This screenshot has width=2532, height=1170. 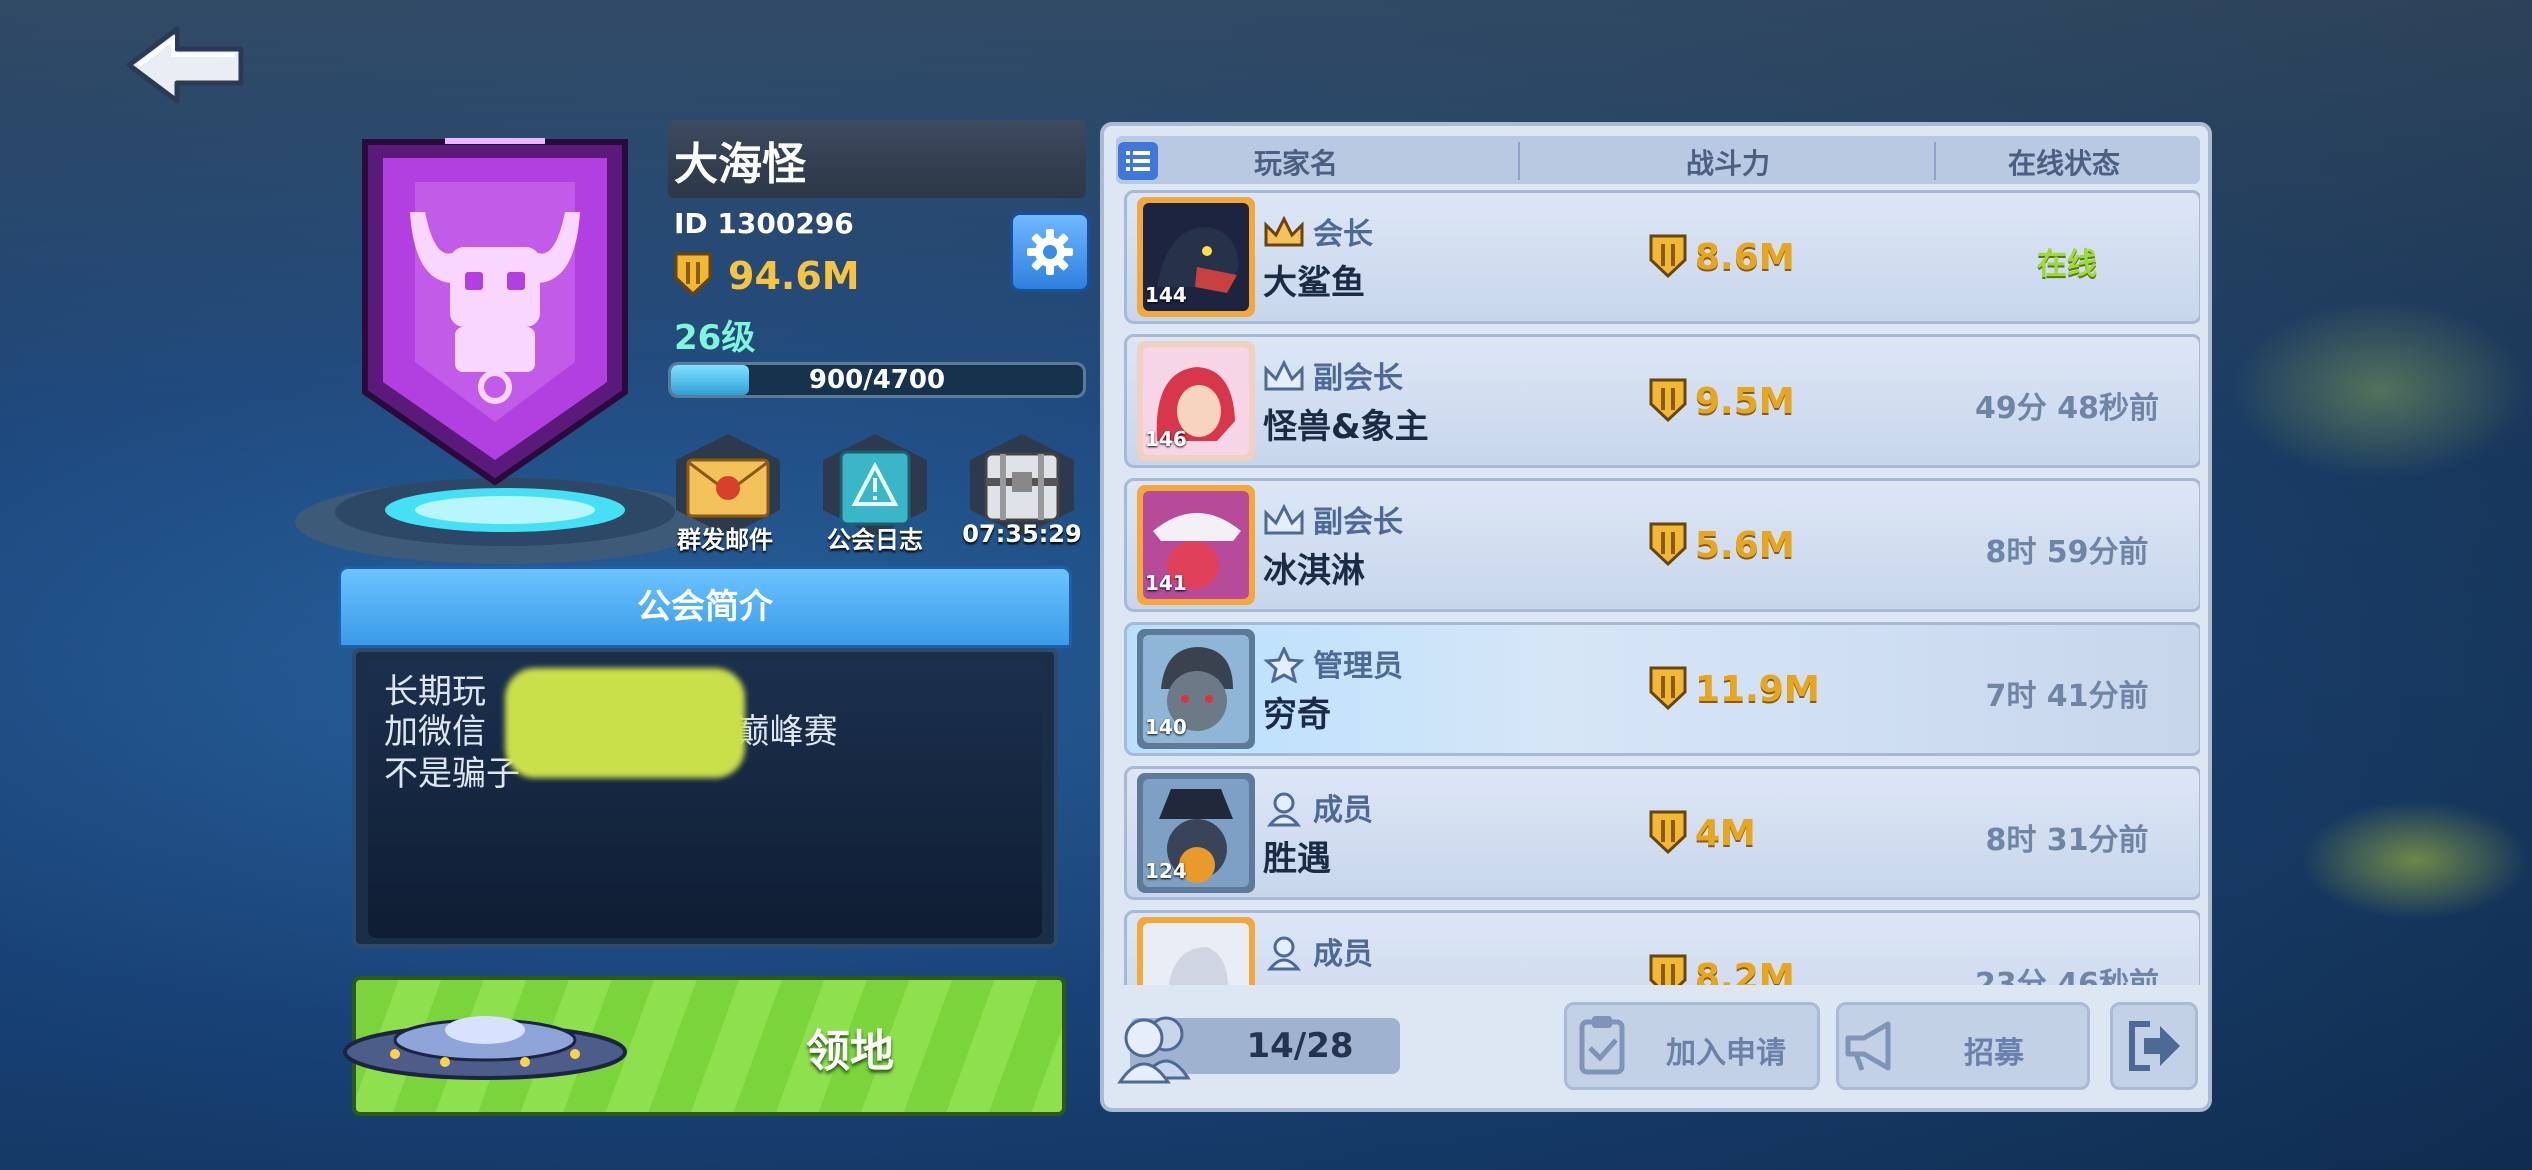 What do you see at coordinates (1166, 583) in the screenshot?
I see `avatar-level: 141` at bounding box center [1166, 583].